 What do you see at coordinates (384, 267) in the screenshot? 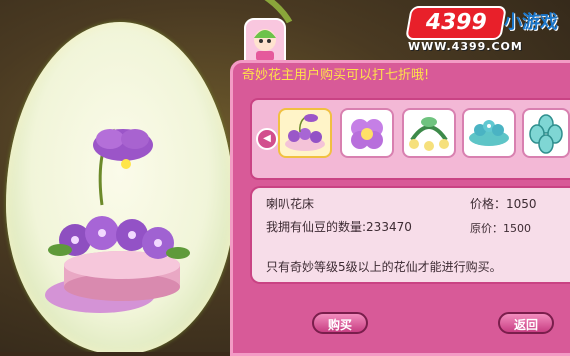
I see `purchase-requirement: 只有奇妙等级5级以上的花仙才能进行购买。` at bounding box center [384, 267].